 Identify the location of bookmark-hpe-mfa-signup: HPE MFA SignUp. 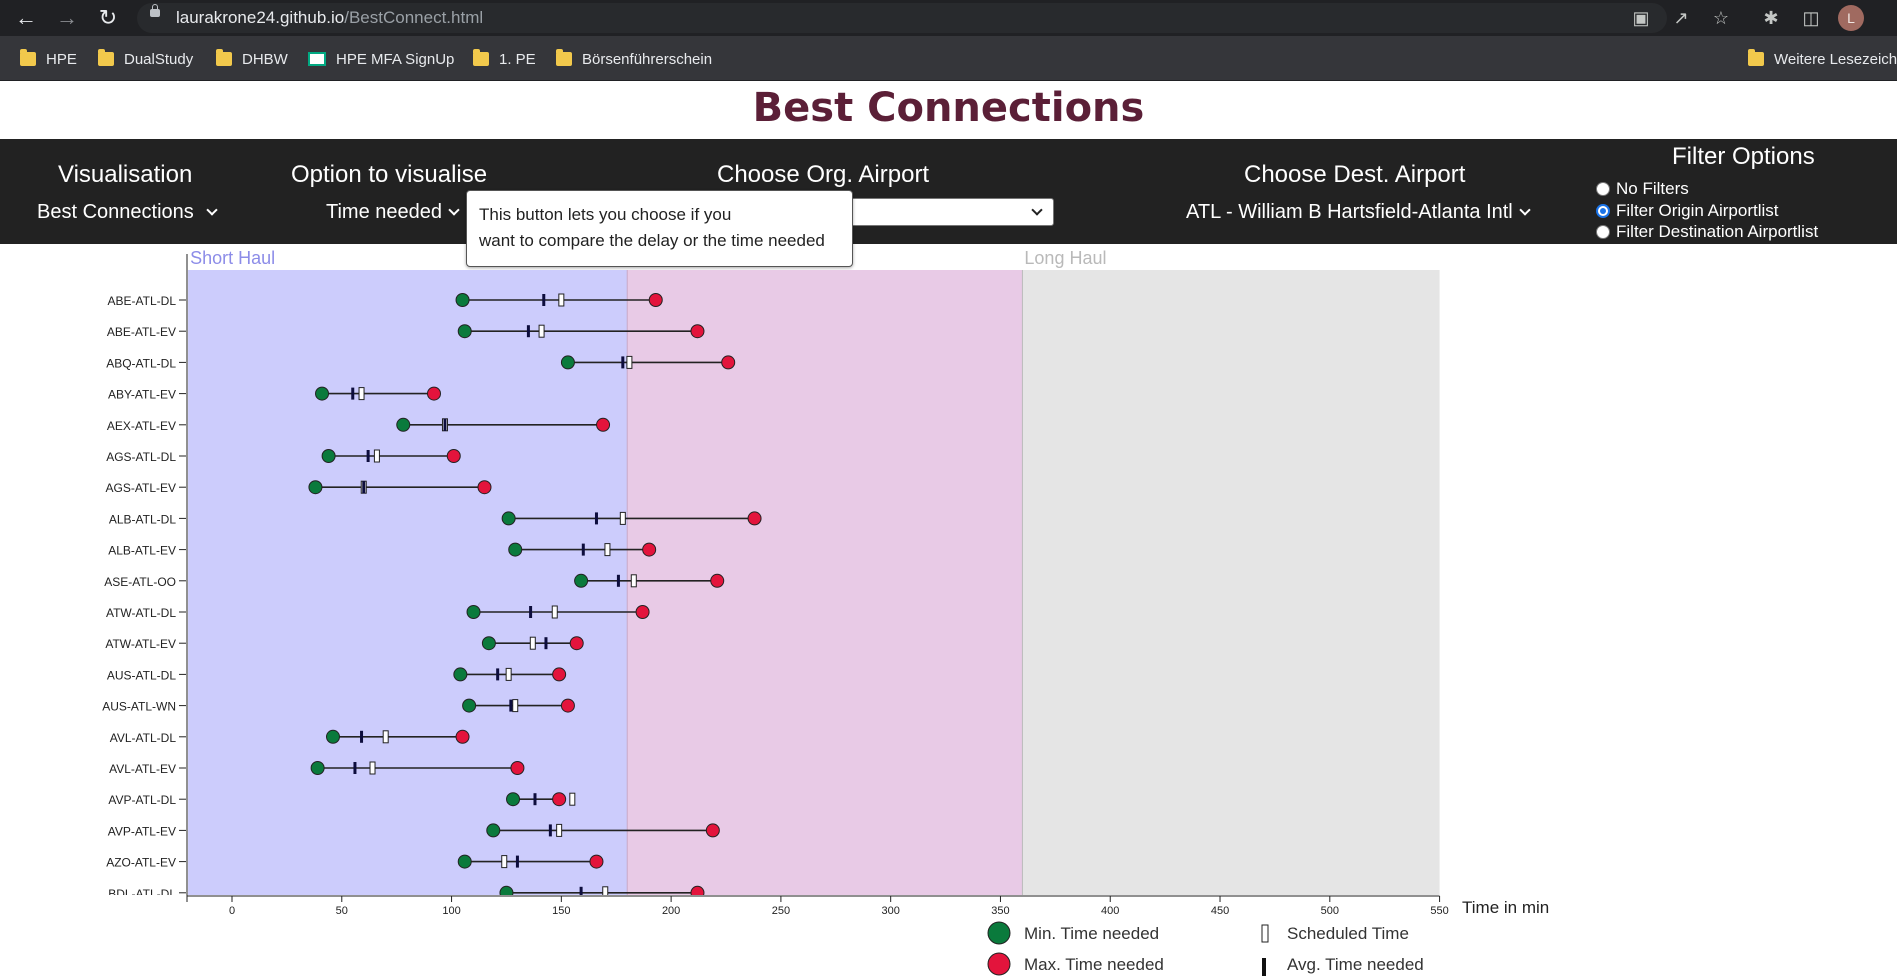
(381, 59).